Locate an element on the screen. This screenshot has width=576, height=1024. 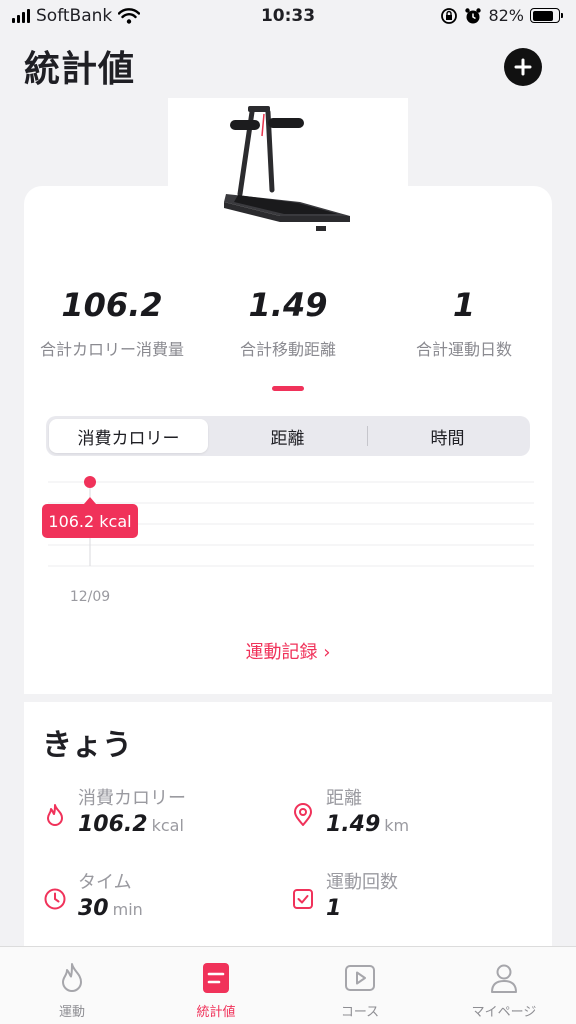
tab-mypage-label: マイページ is located at coordinates (504, 1012).